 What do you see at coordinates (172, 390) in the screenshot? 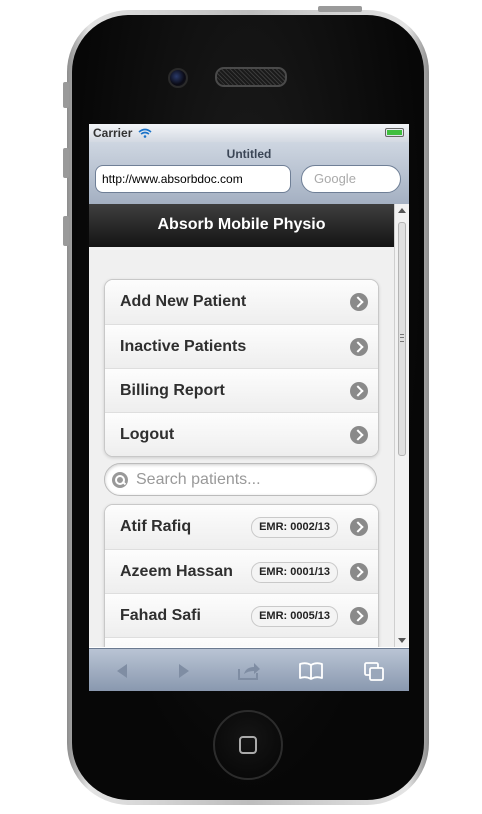
I see `menu-item-label: Billing Report` at bounding box center [172, 390].